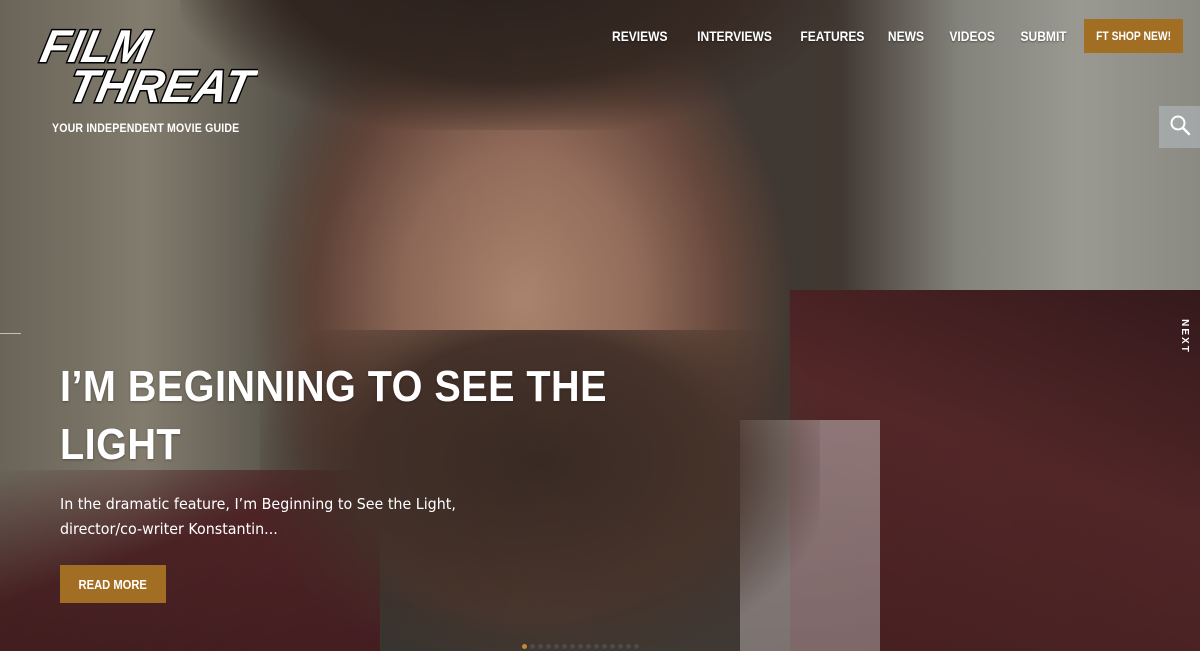  Describe the element at coordinates (832, 36) in the screenshot. I see `nav-features: FEATURES` at that location.